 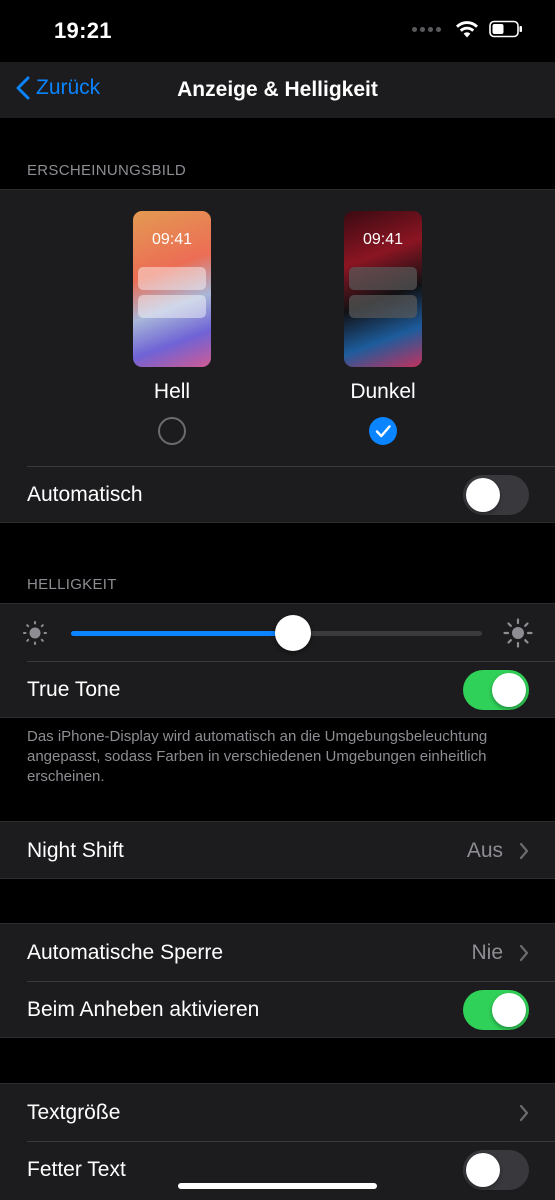 I want to click on navigation-bar: Zurück Anzeige & Helligkeit, so click(x=277, y=90).